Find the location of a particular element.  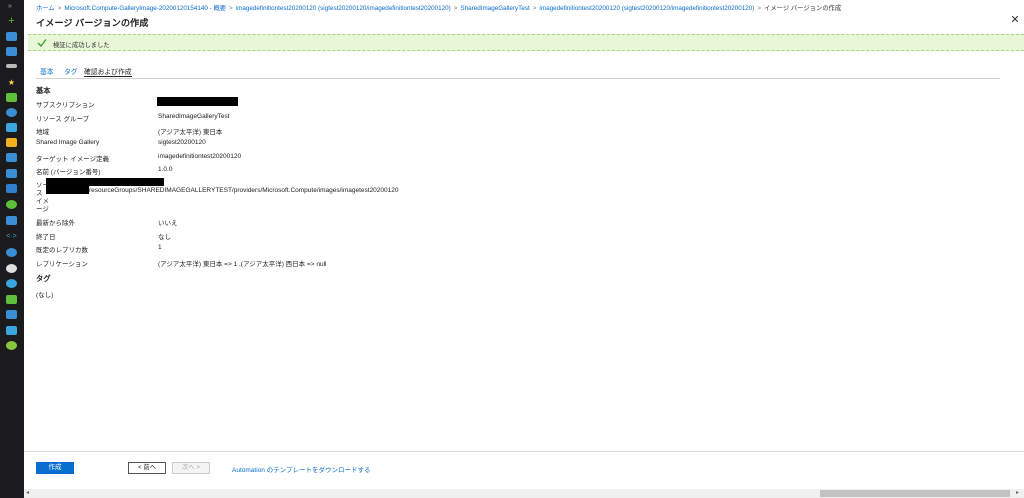

tags-value: (なし) is located at coordinates (45, 295).